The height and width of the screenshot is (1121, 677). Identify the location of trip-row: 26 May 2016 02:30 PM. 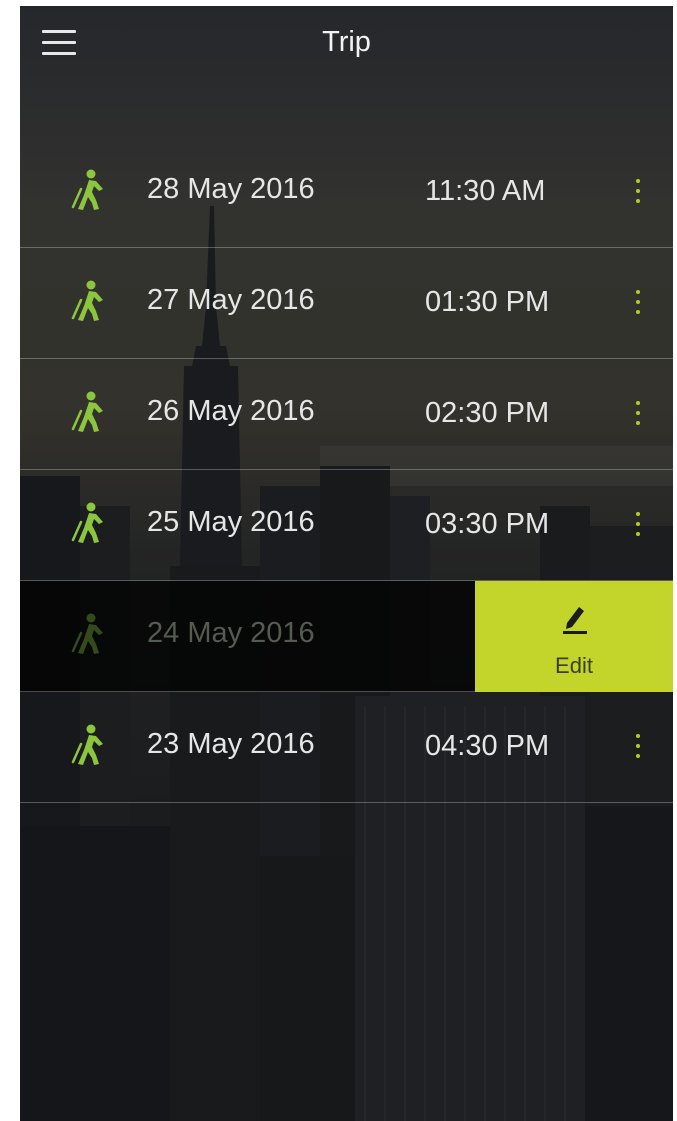
(346, 414).